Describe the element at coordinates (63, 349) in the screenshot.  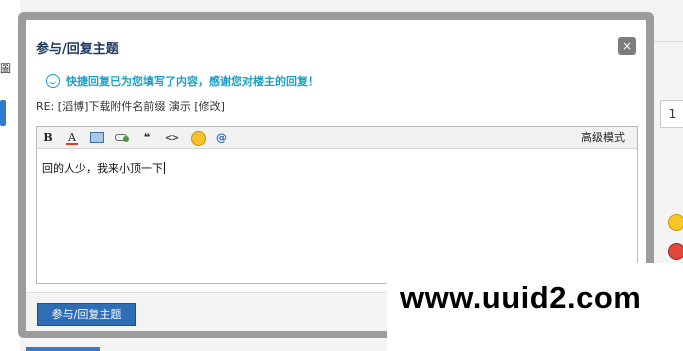
I see `background-tab-bottom` at that location.